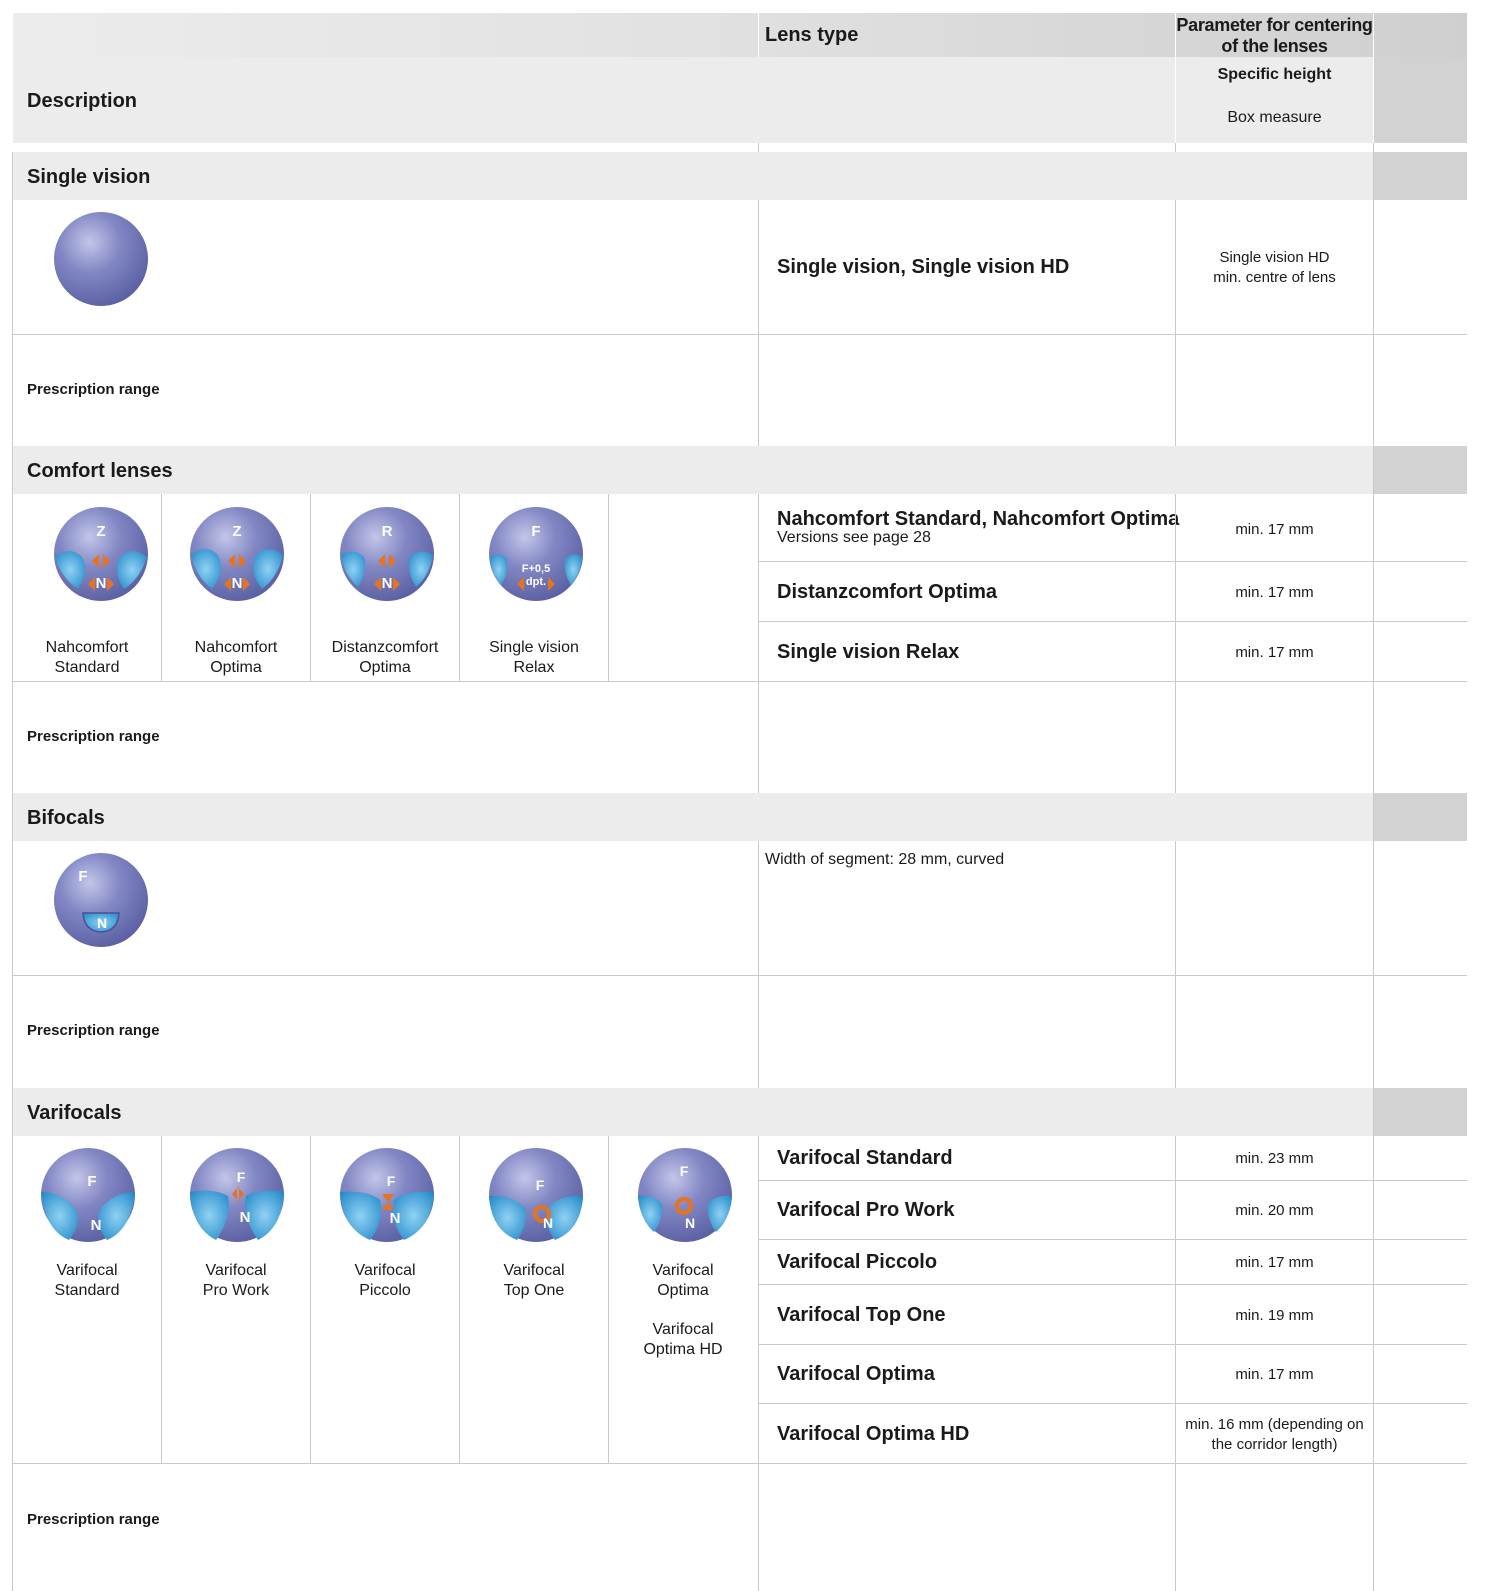  Describe the element at coordinates (536, 569) in the screenshot. I see `svg-text: F+0,5` at that location.